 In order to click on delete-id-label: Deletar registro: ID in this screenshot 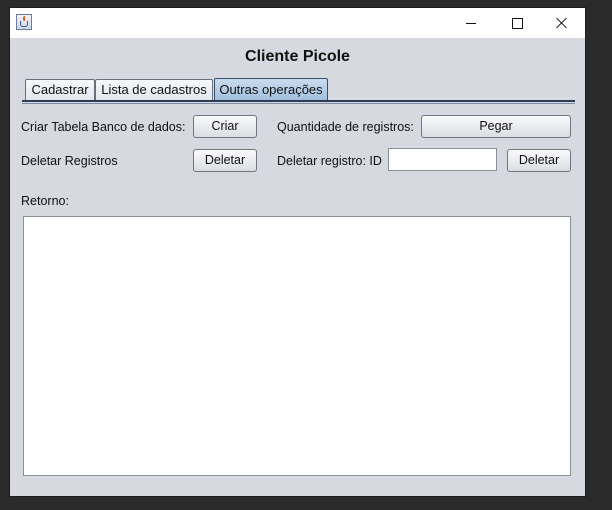, I will do `click(329, 161)`.